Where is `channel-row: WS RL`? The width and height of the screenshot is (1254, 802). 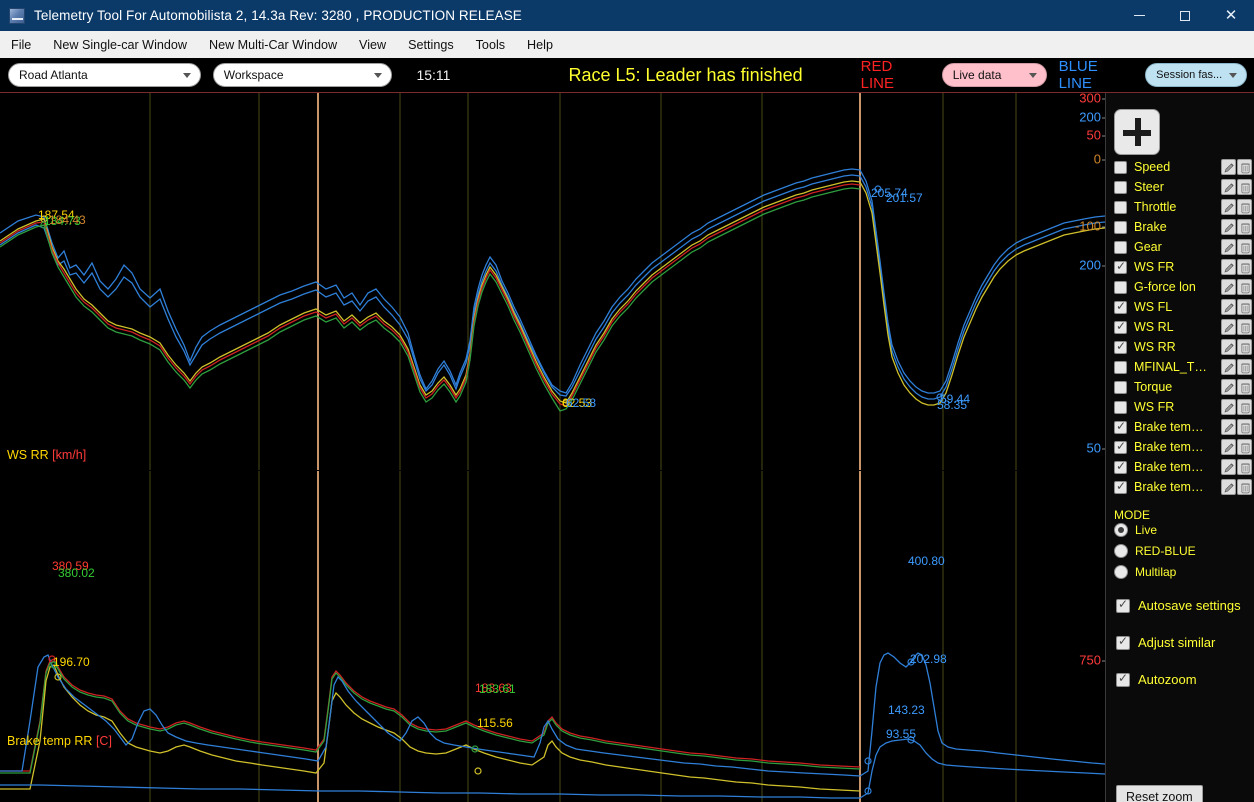 channel-row: WS RL is located at coordinates (1180, 327).